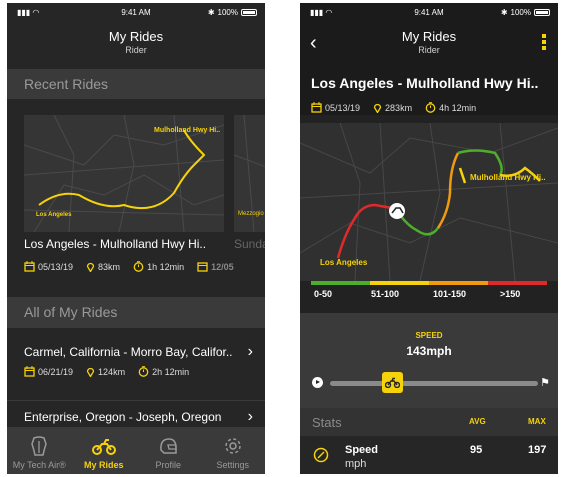 The height and width of the screenshot is (477, 563). I want to click on vest-icon, so click(39, 446).